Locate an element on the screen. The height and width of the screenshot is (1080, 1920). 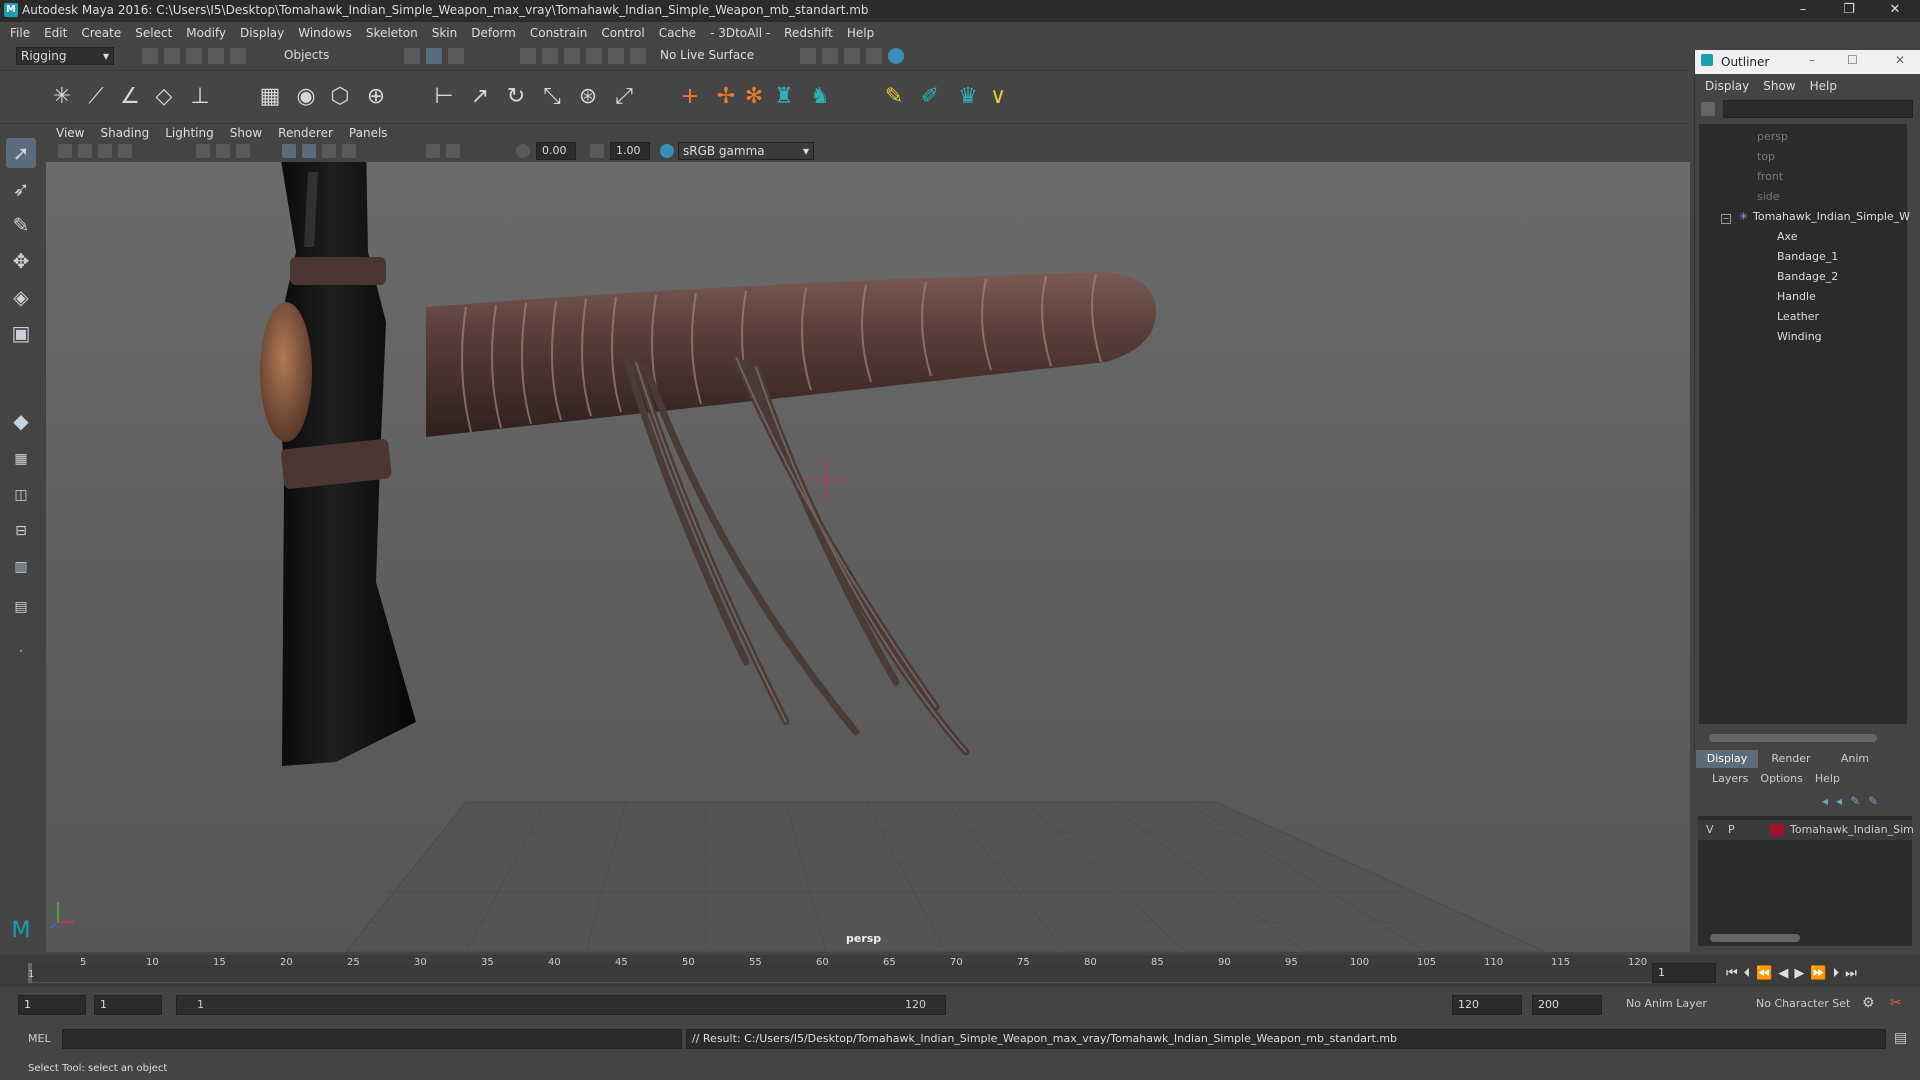
insert-joint-icon: ◇ is located at coordinates (164, 97).